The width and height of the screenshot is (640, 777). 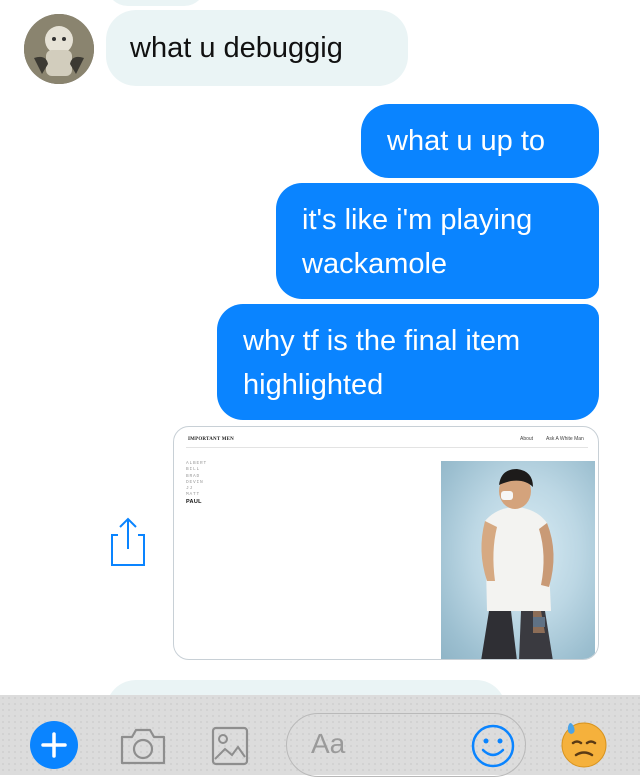 What do you see at coordinates (518, 560) in the screenshot?
I see `preview-photo` at bounding box center [518, 560].